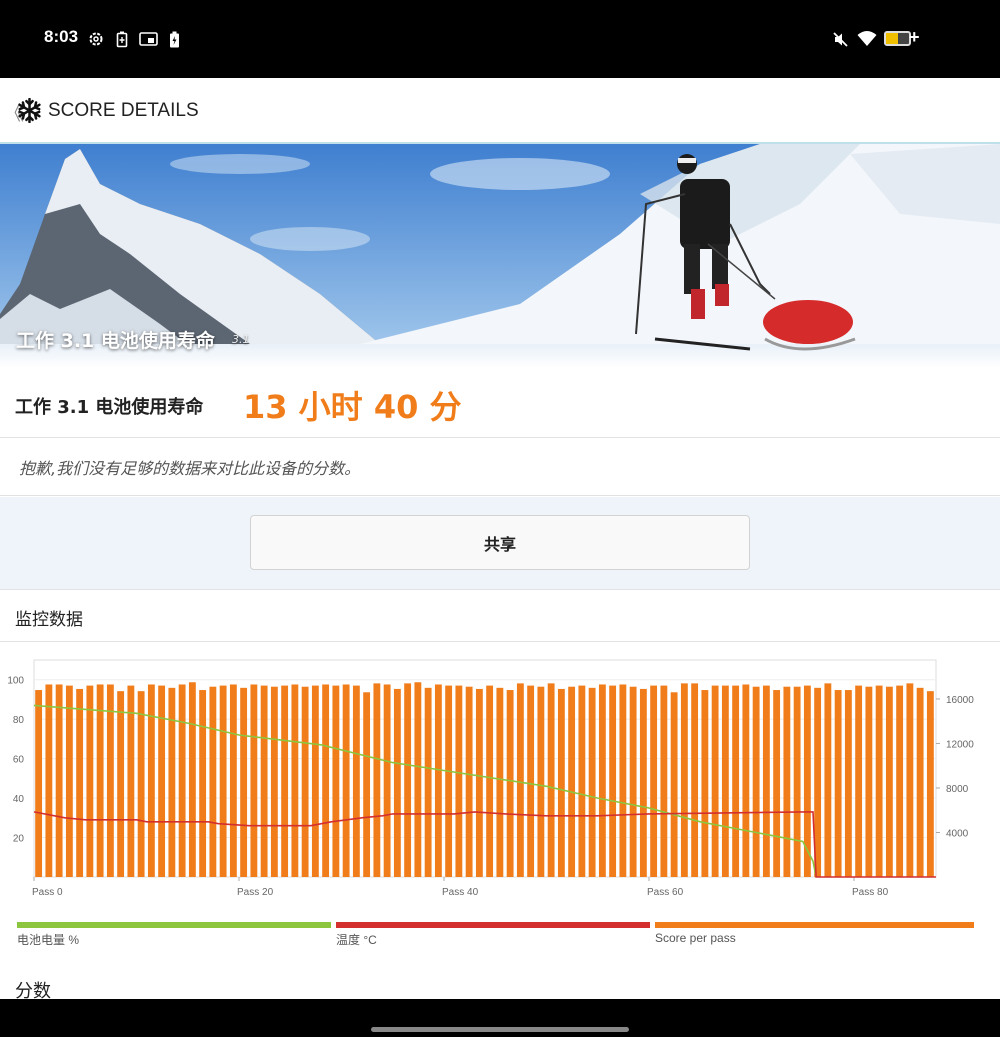 This screenshot has width=1000, height=1037. What do you see at coordinates (500, 542) in the screenshot?
I see `share-button: 共享` at bounding box center [500, 542].